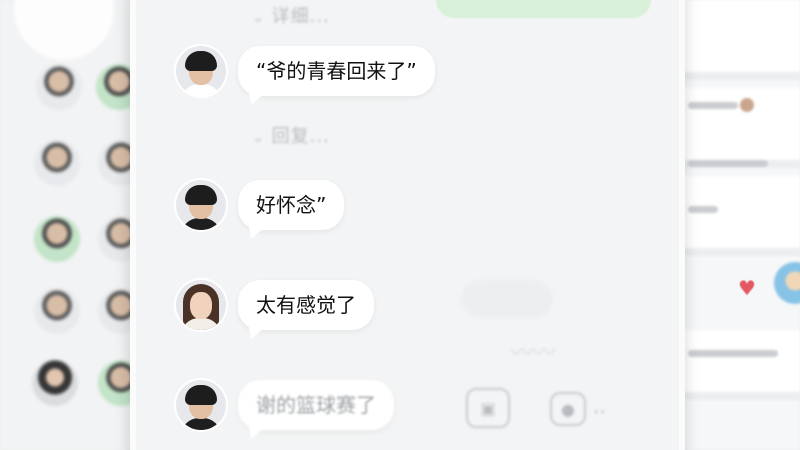 This screenshot has width=800, height=450. Describe the element at coordinates (533, 353) in the screenshot. I see `wave-decoration: 〰〰` at that location.